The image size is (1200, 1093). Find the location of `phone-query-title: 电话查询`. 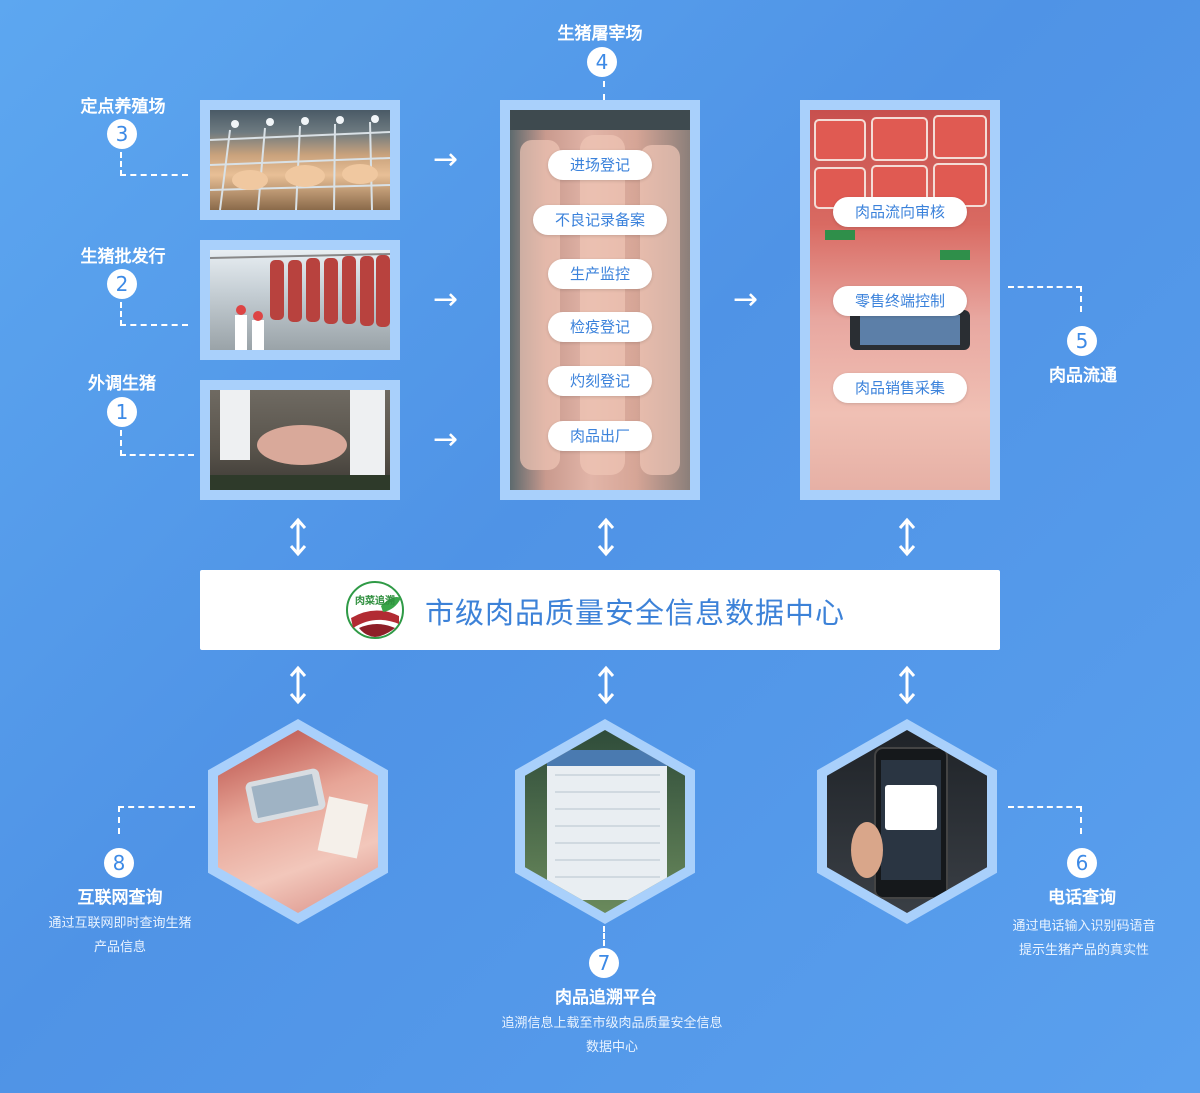

phone-query-title: 电话查询 is located at coordinates (1082, 898).